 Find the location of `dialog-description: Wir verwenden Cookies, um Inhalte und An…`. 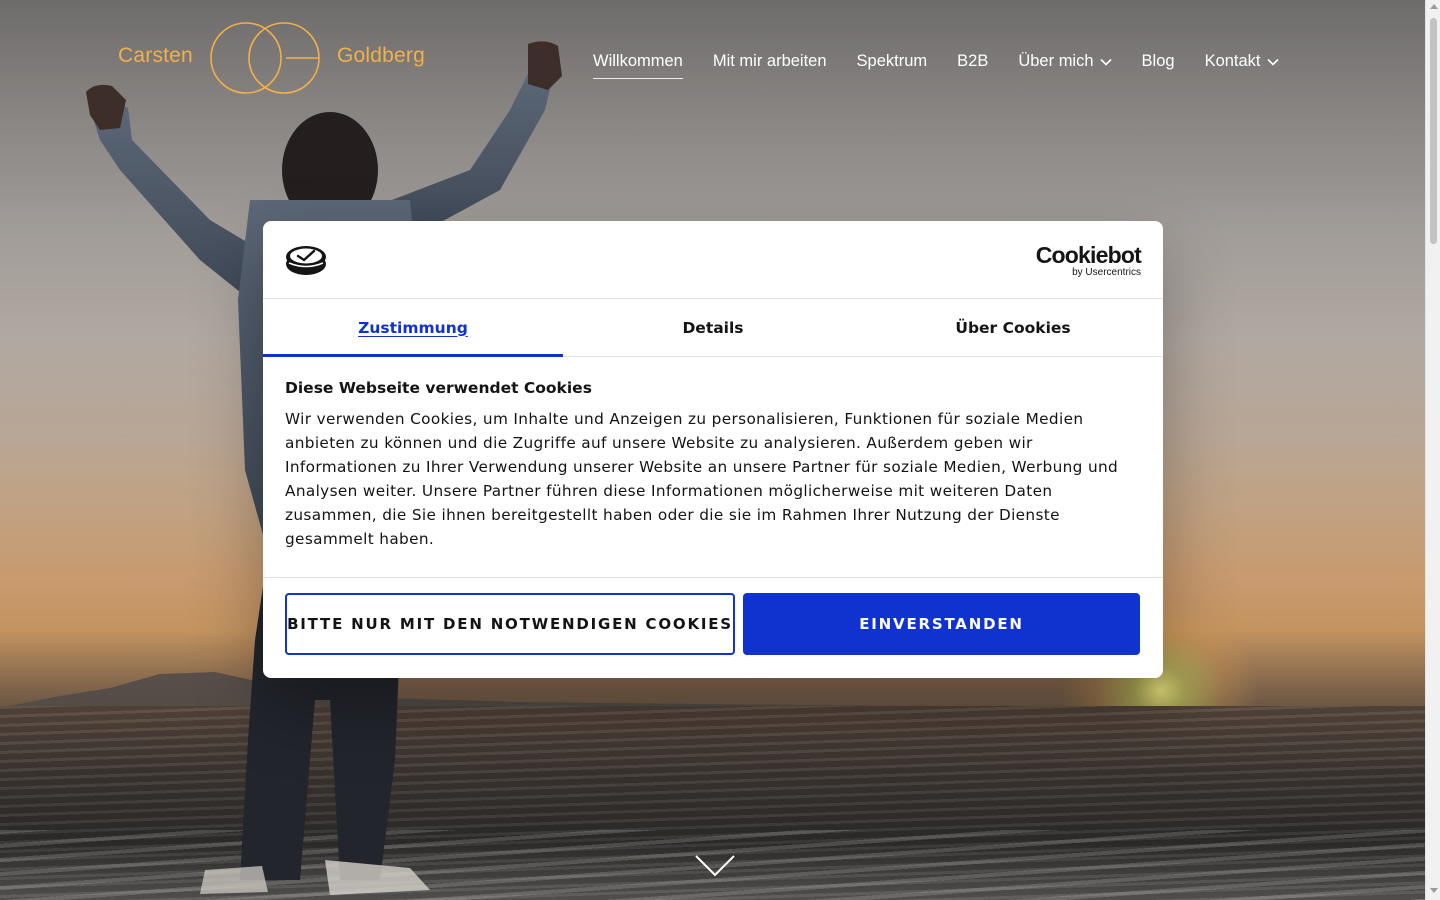

dialog-description: Wir verwenden Cookies, um Inhalte und An… is located at coordinates (702, 479).